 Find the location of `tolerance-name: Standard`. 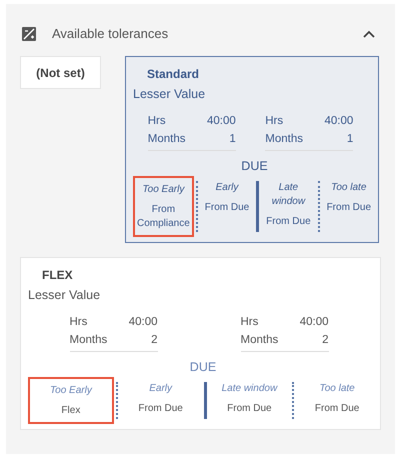

tolerance-name: Standard is located at coordinates (173, 74).